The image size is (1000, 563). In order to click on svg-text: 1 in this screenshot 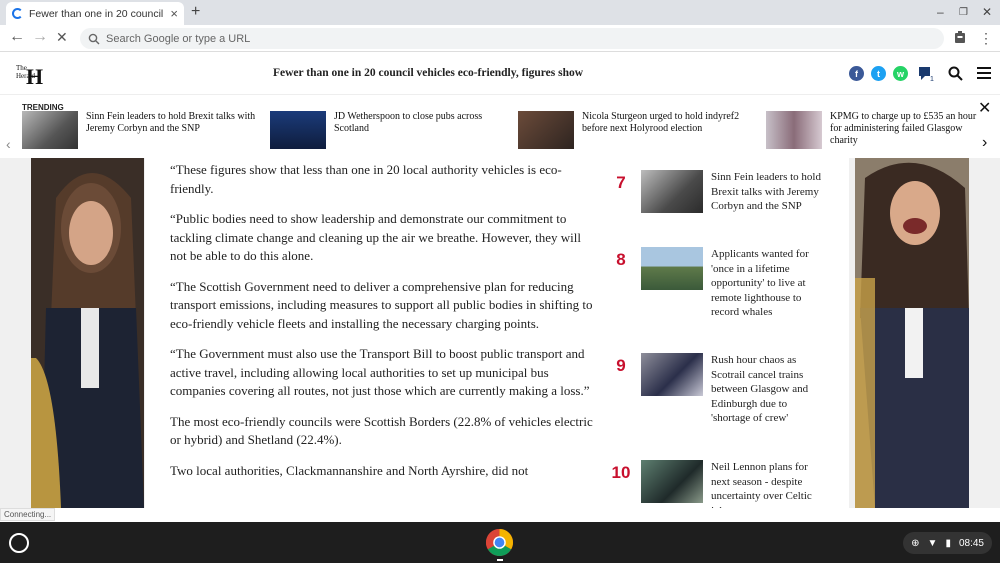, I will do `click(932, 79)`.